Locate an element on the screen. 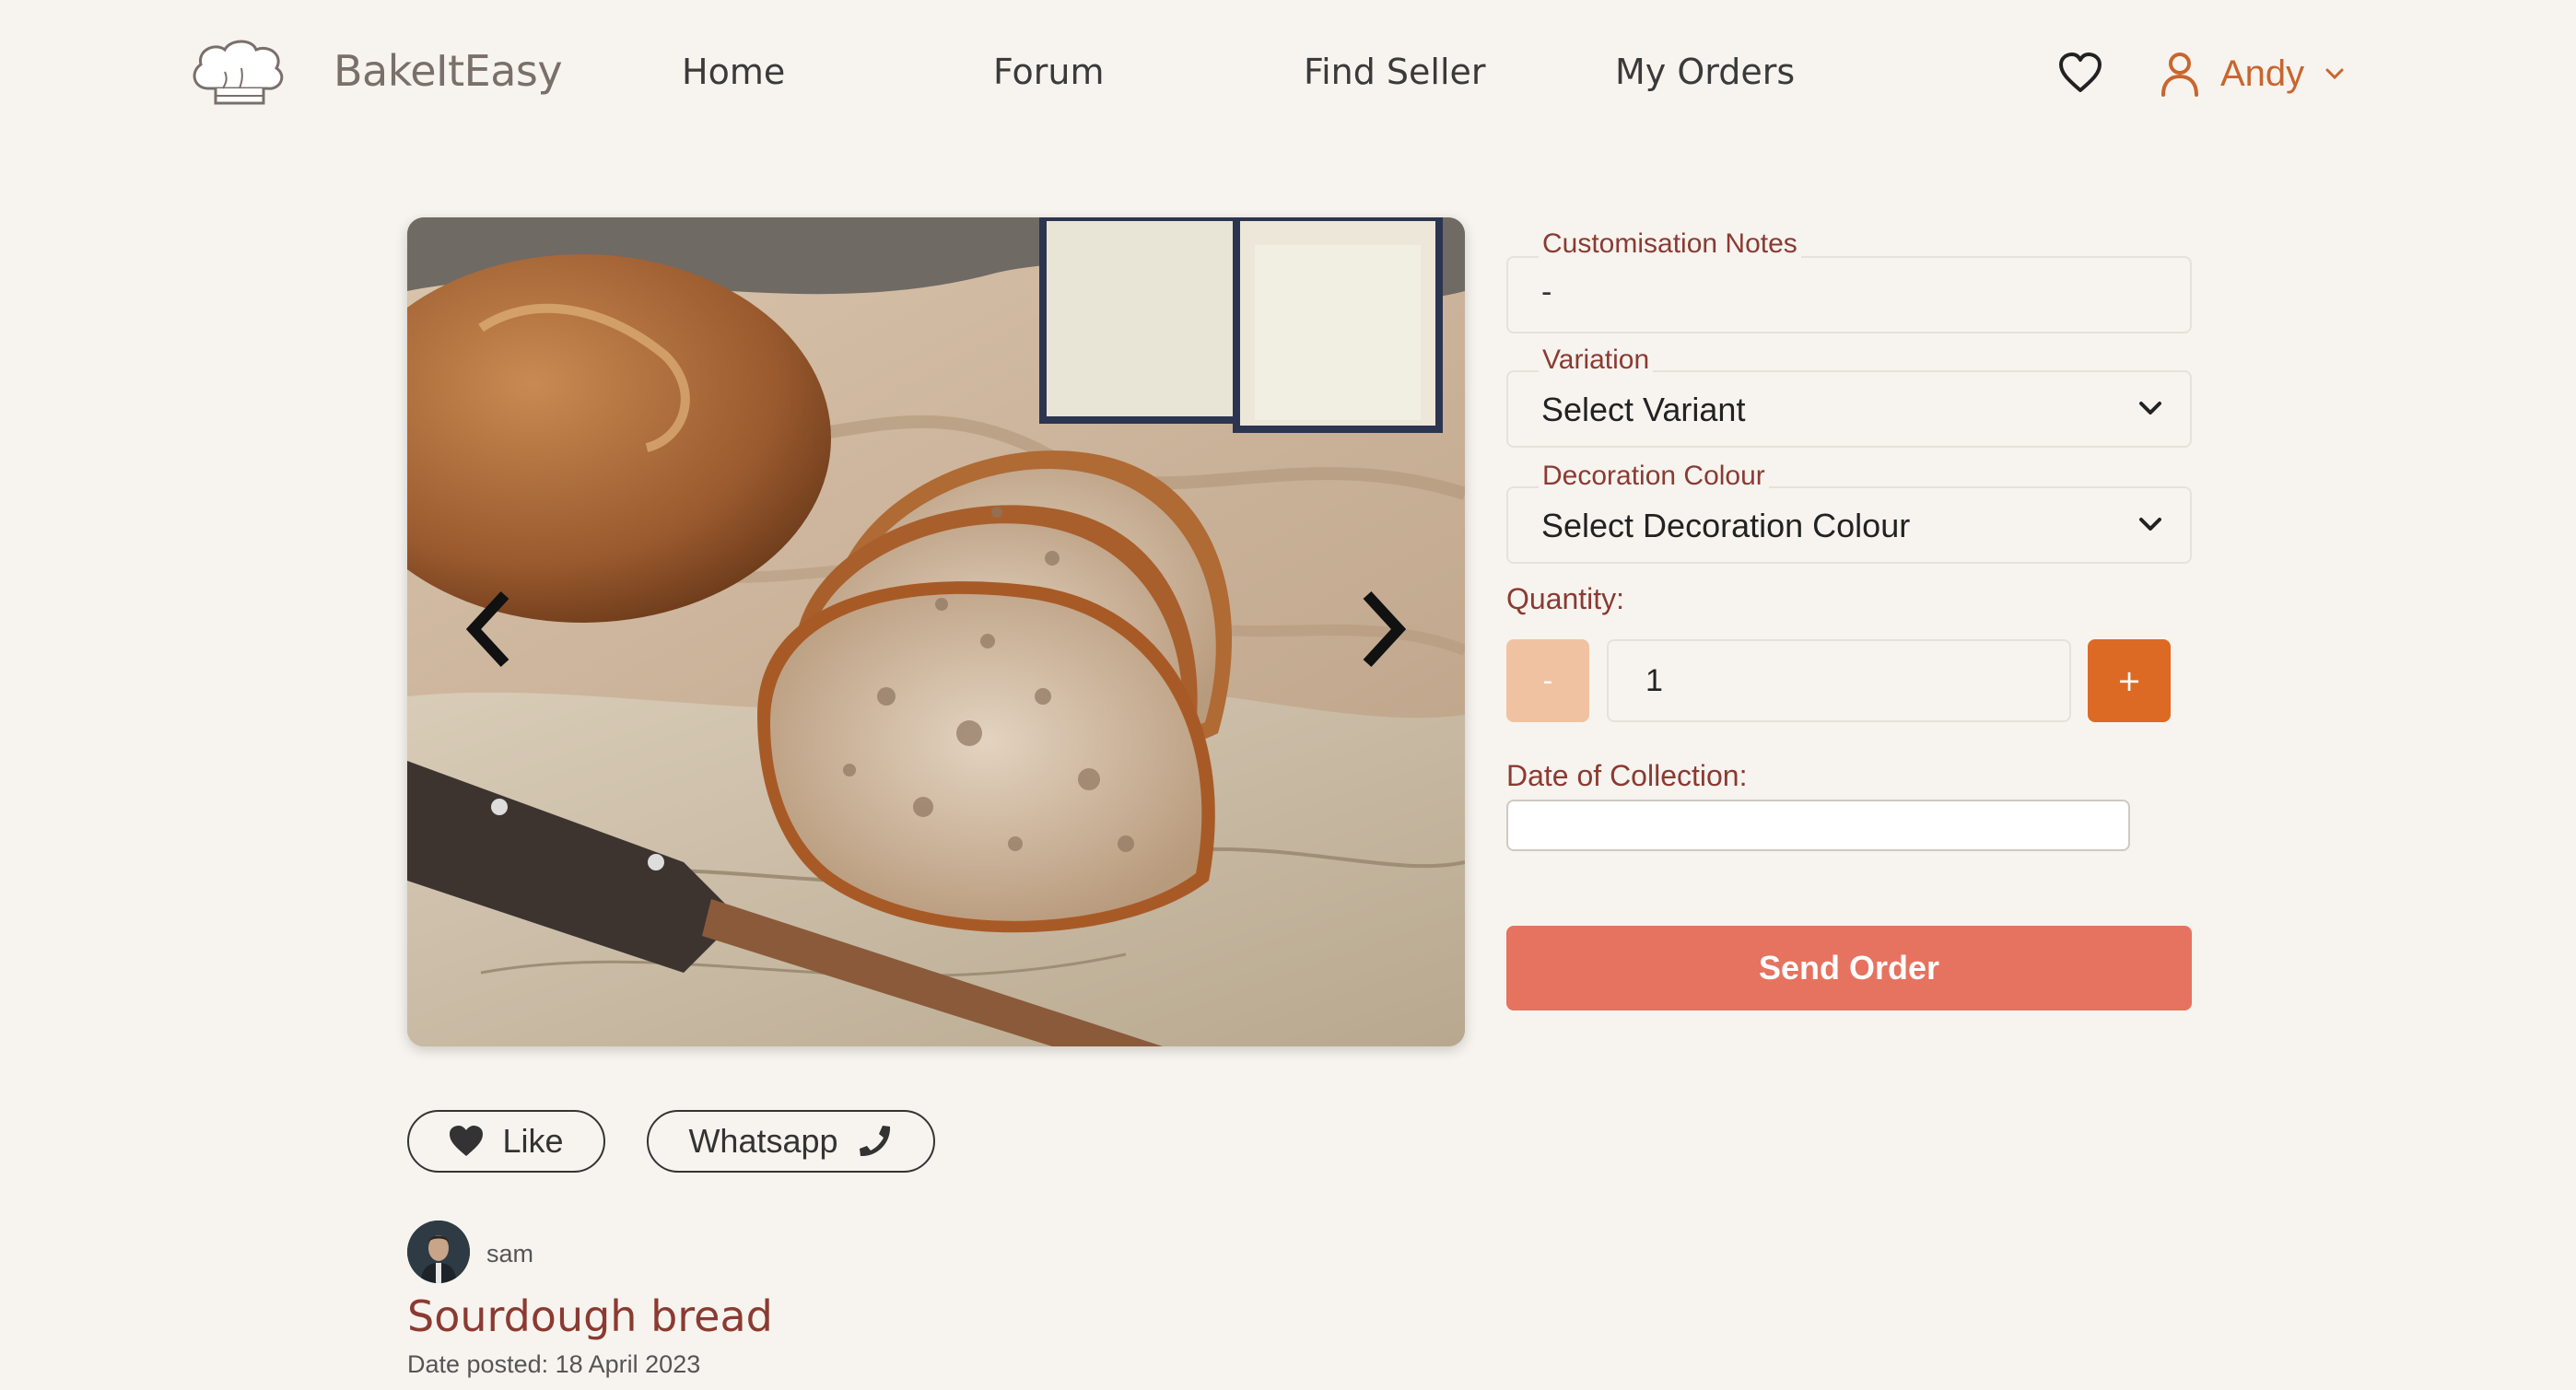  carousel-next-arrow-icon is located at coordinates (1382, 629).